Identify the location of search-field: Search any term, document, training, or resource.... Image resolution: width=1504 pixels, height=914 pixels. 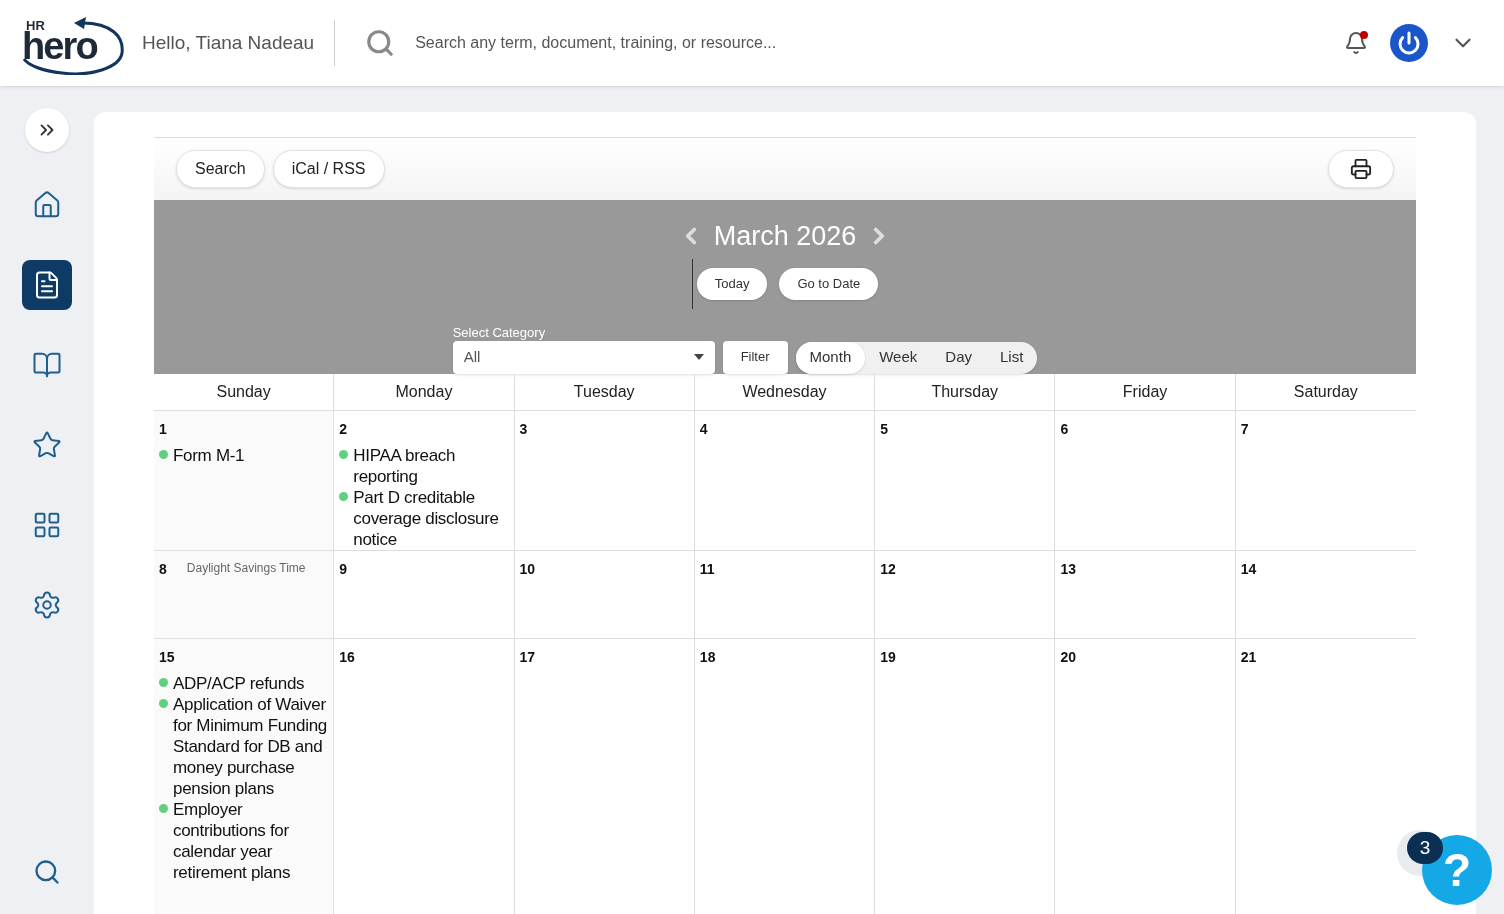
(790, 43).